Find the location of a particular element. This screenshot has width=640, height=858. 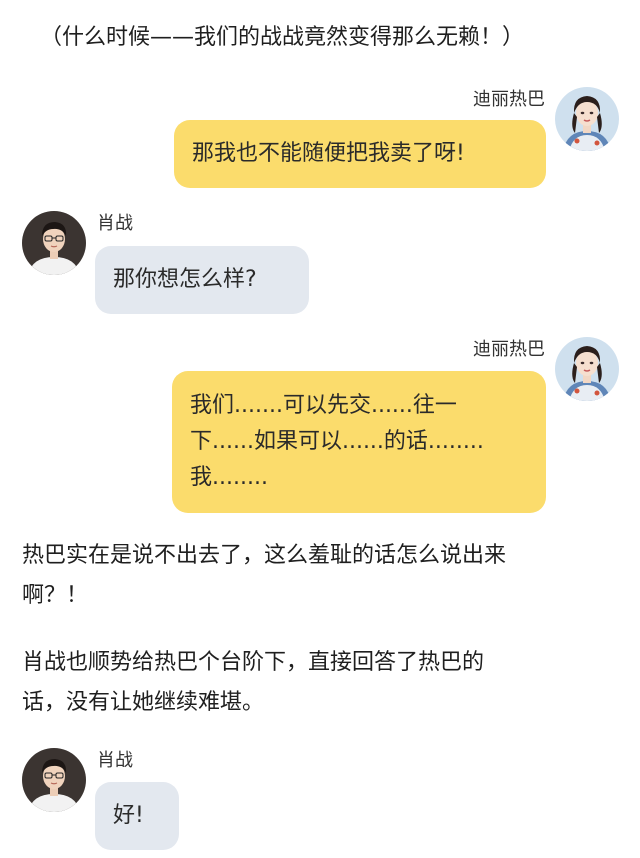

narration-line: 话，没有让她继续难堪。 is located at coordinates (143, 702).